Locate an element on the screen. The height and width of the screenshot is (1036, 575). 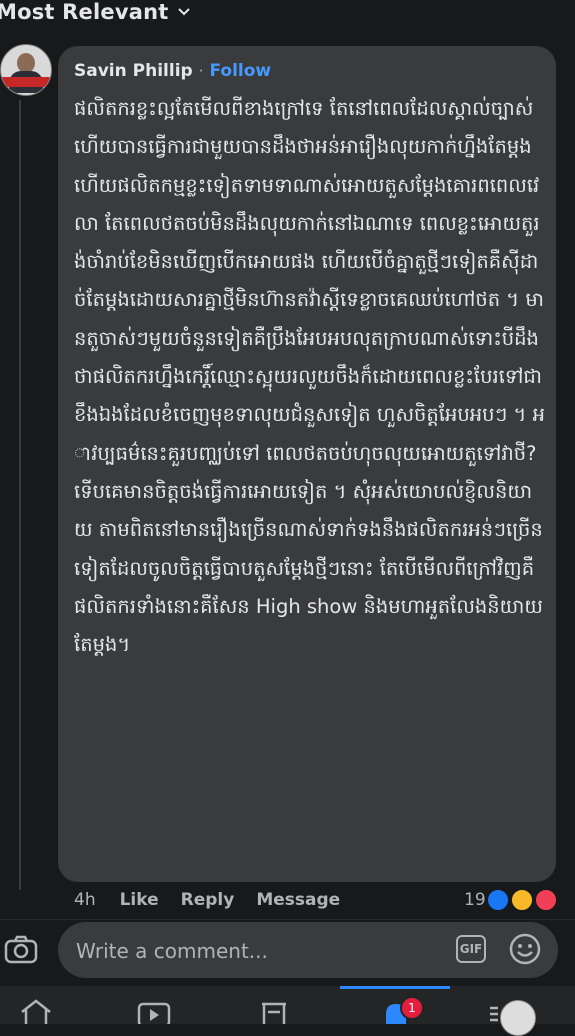
haha-reaction-icon is located at coordinates (521, 900).